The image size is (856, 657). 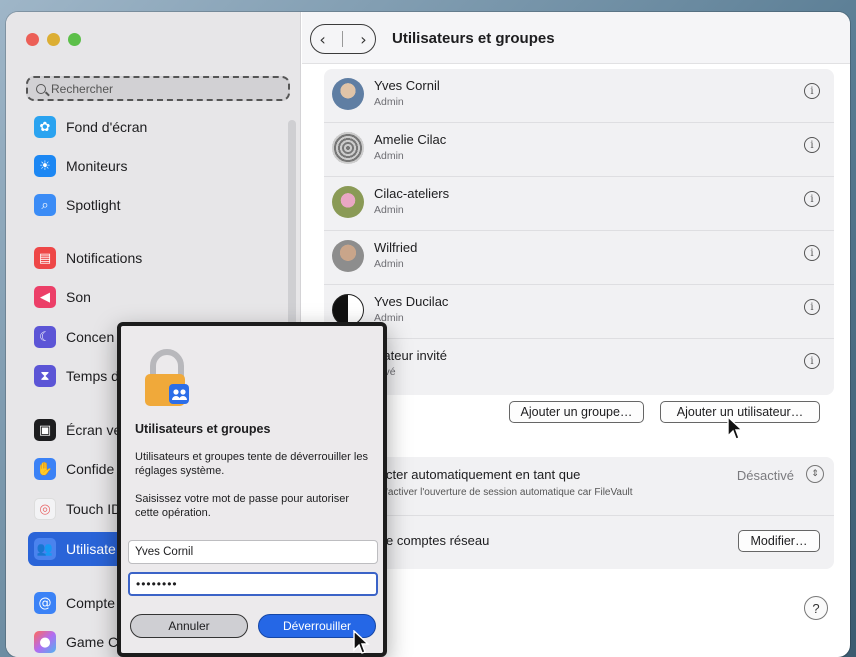 What do you see at coordinates (97, 166) in the screenshot?
I see `sidebar-item-label: Moniteurs` at bounding box center [97, 166].